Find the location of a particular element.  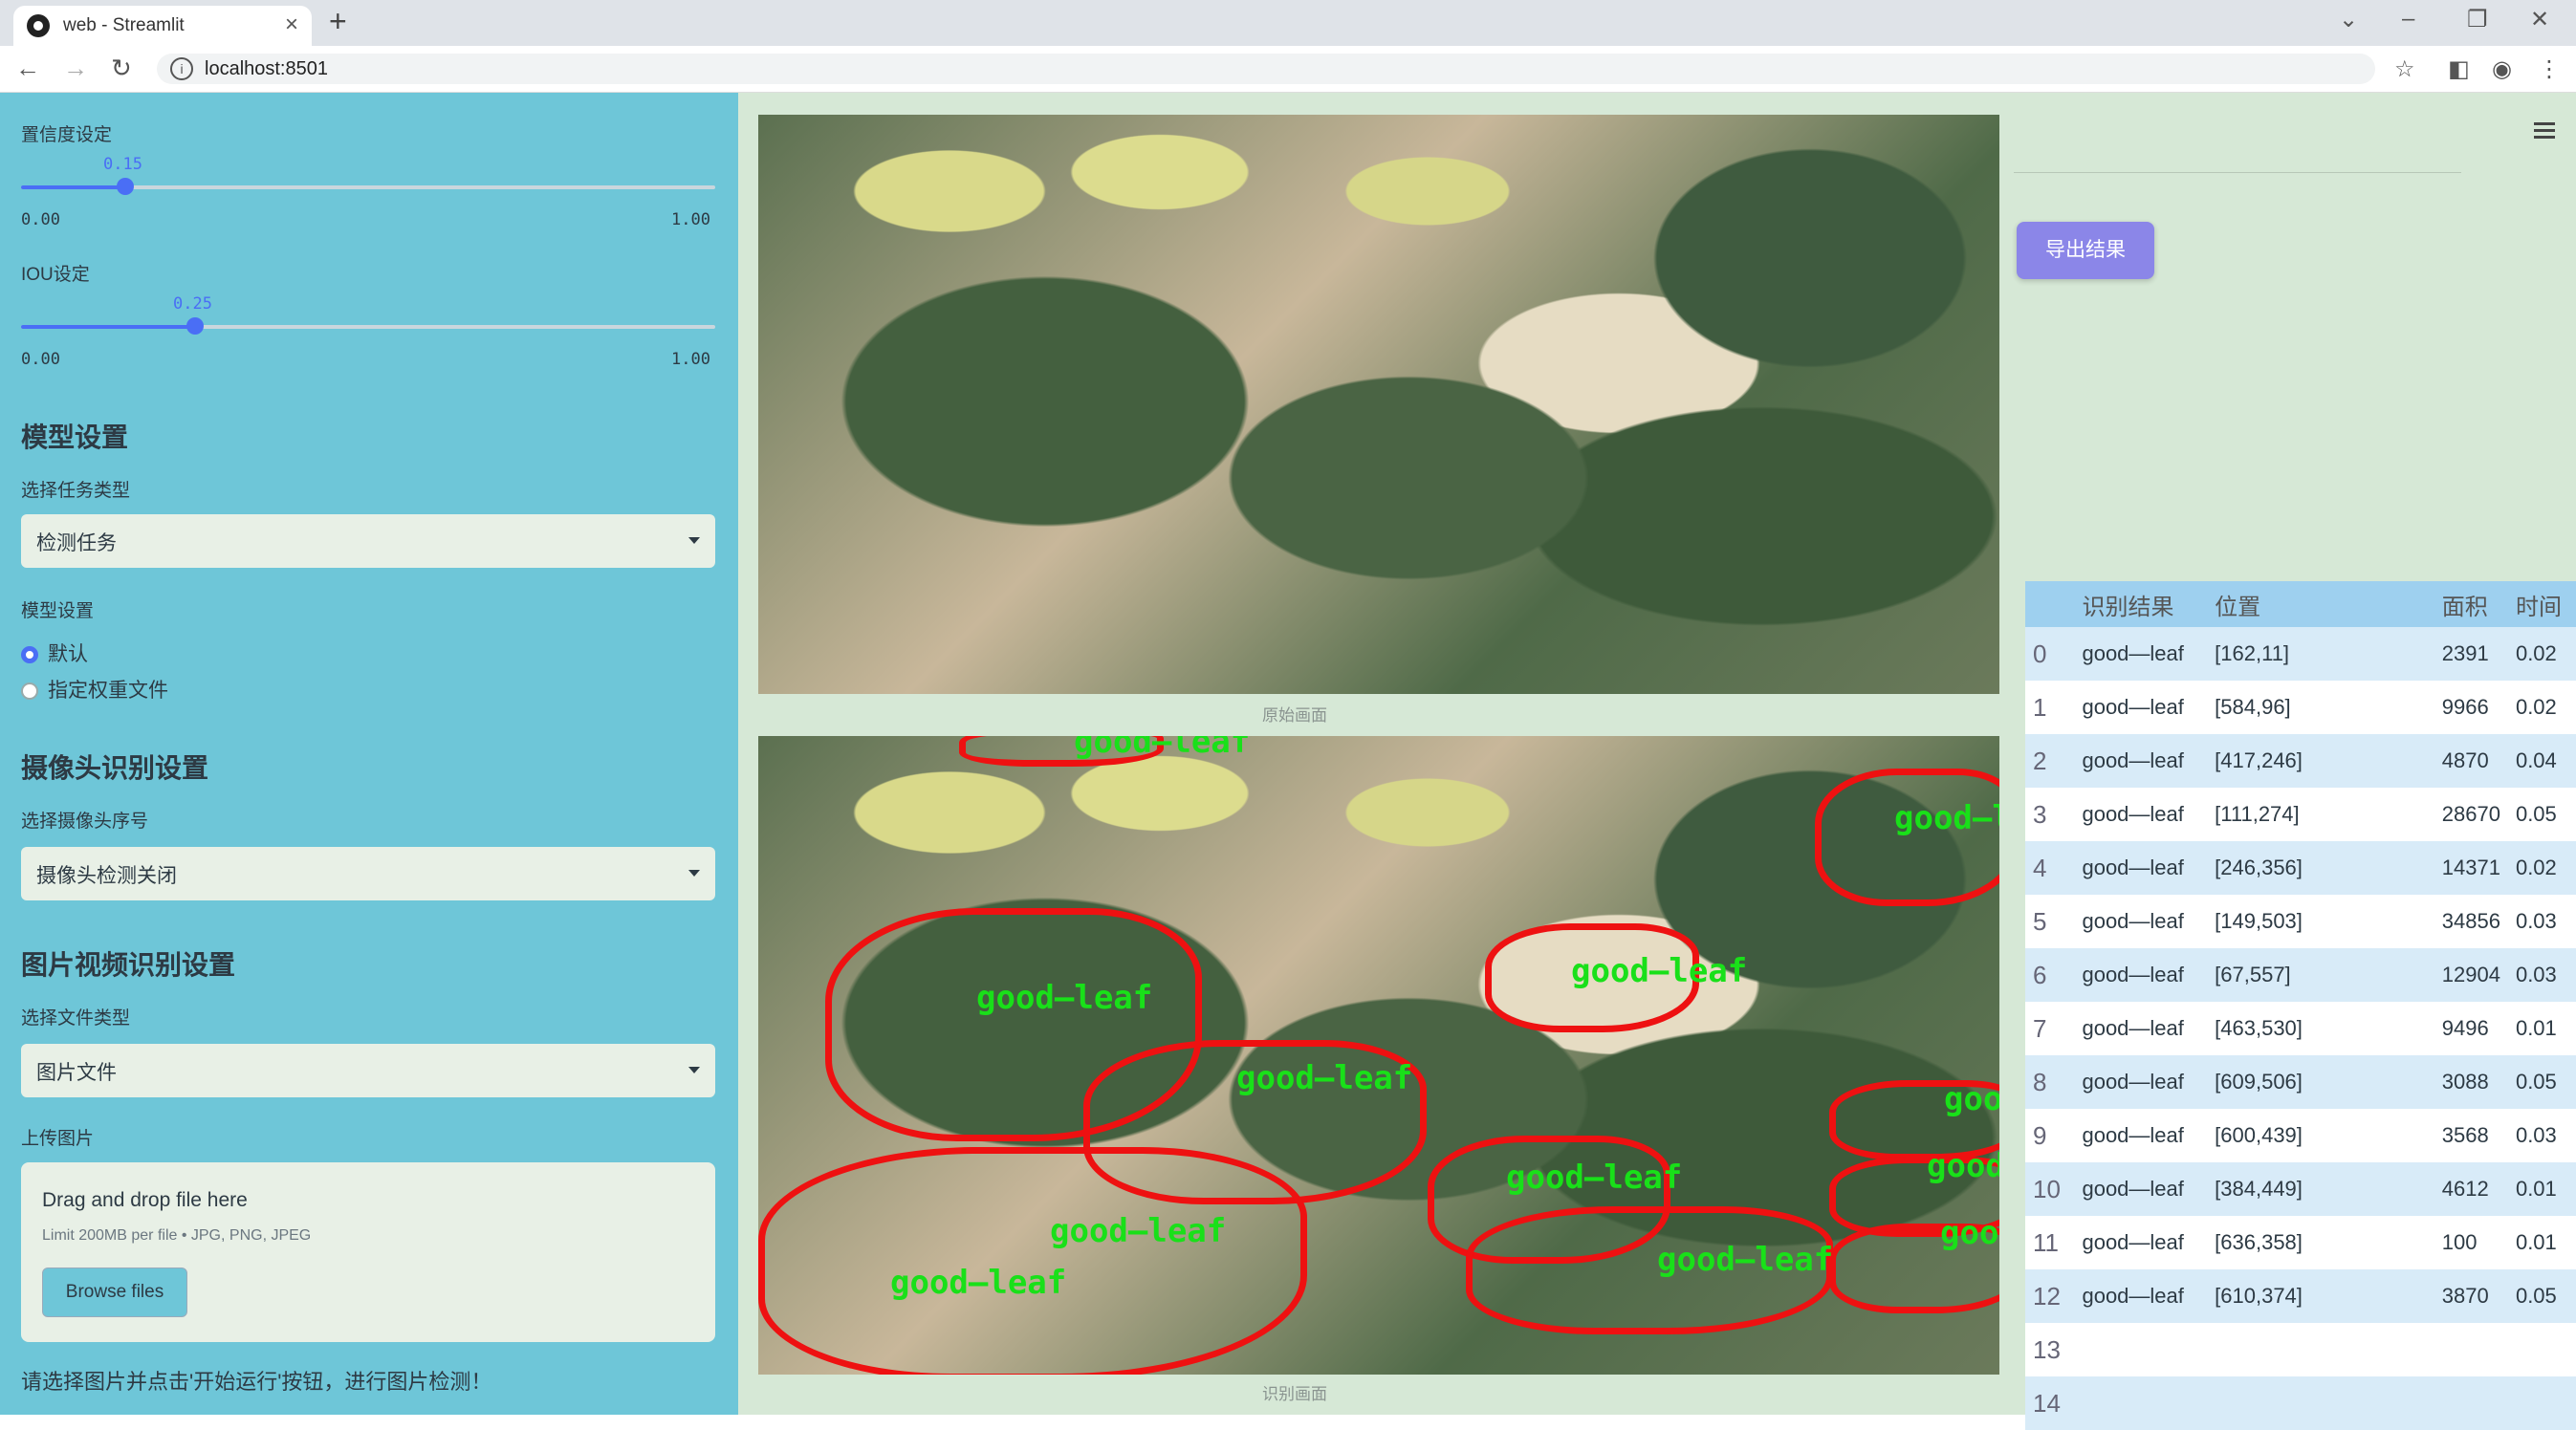

iou-slider-thumb is located at coordinates (195, 326).